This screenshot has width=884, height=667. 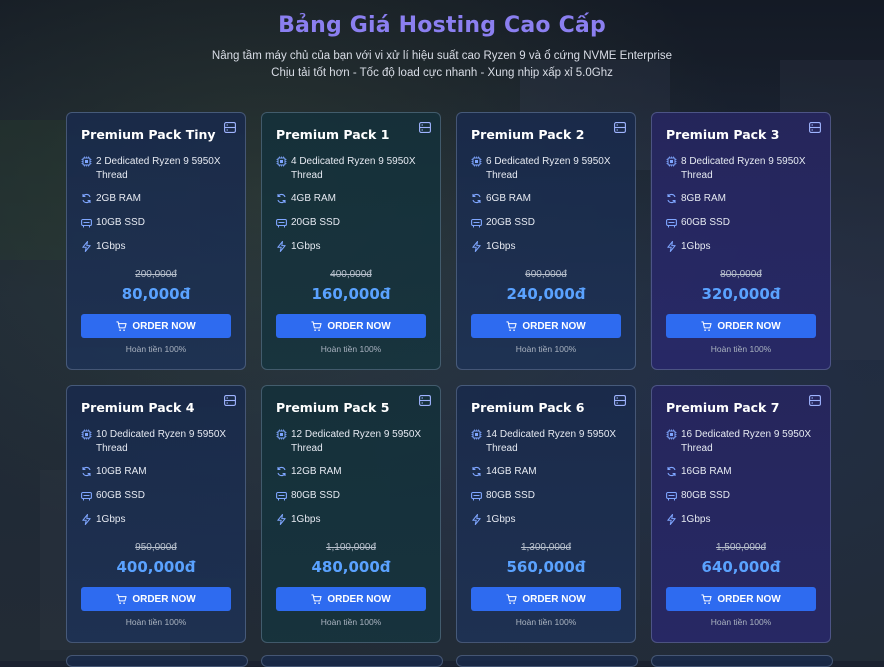 What do you see at coordinates (333, 134) in the screenshot?
I see `plan-name: Premium Pack 1` at bounding box center [333, 134].